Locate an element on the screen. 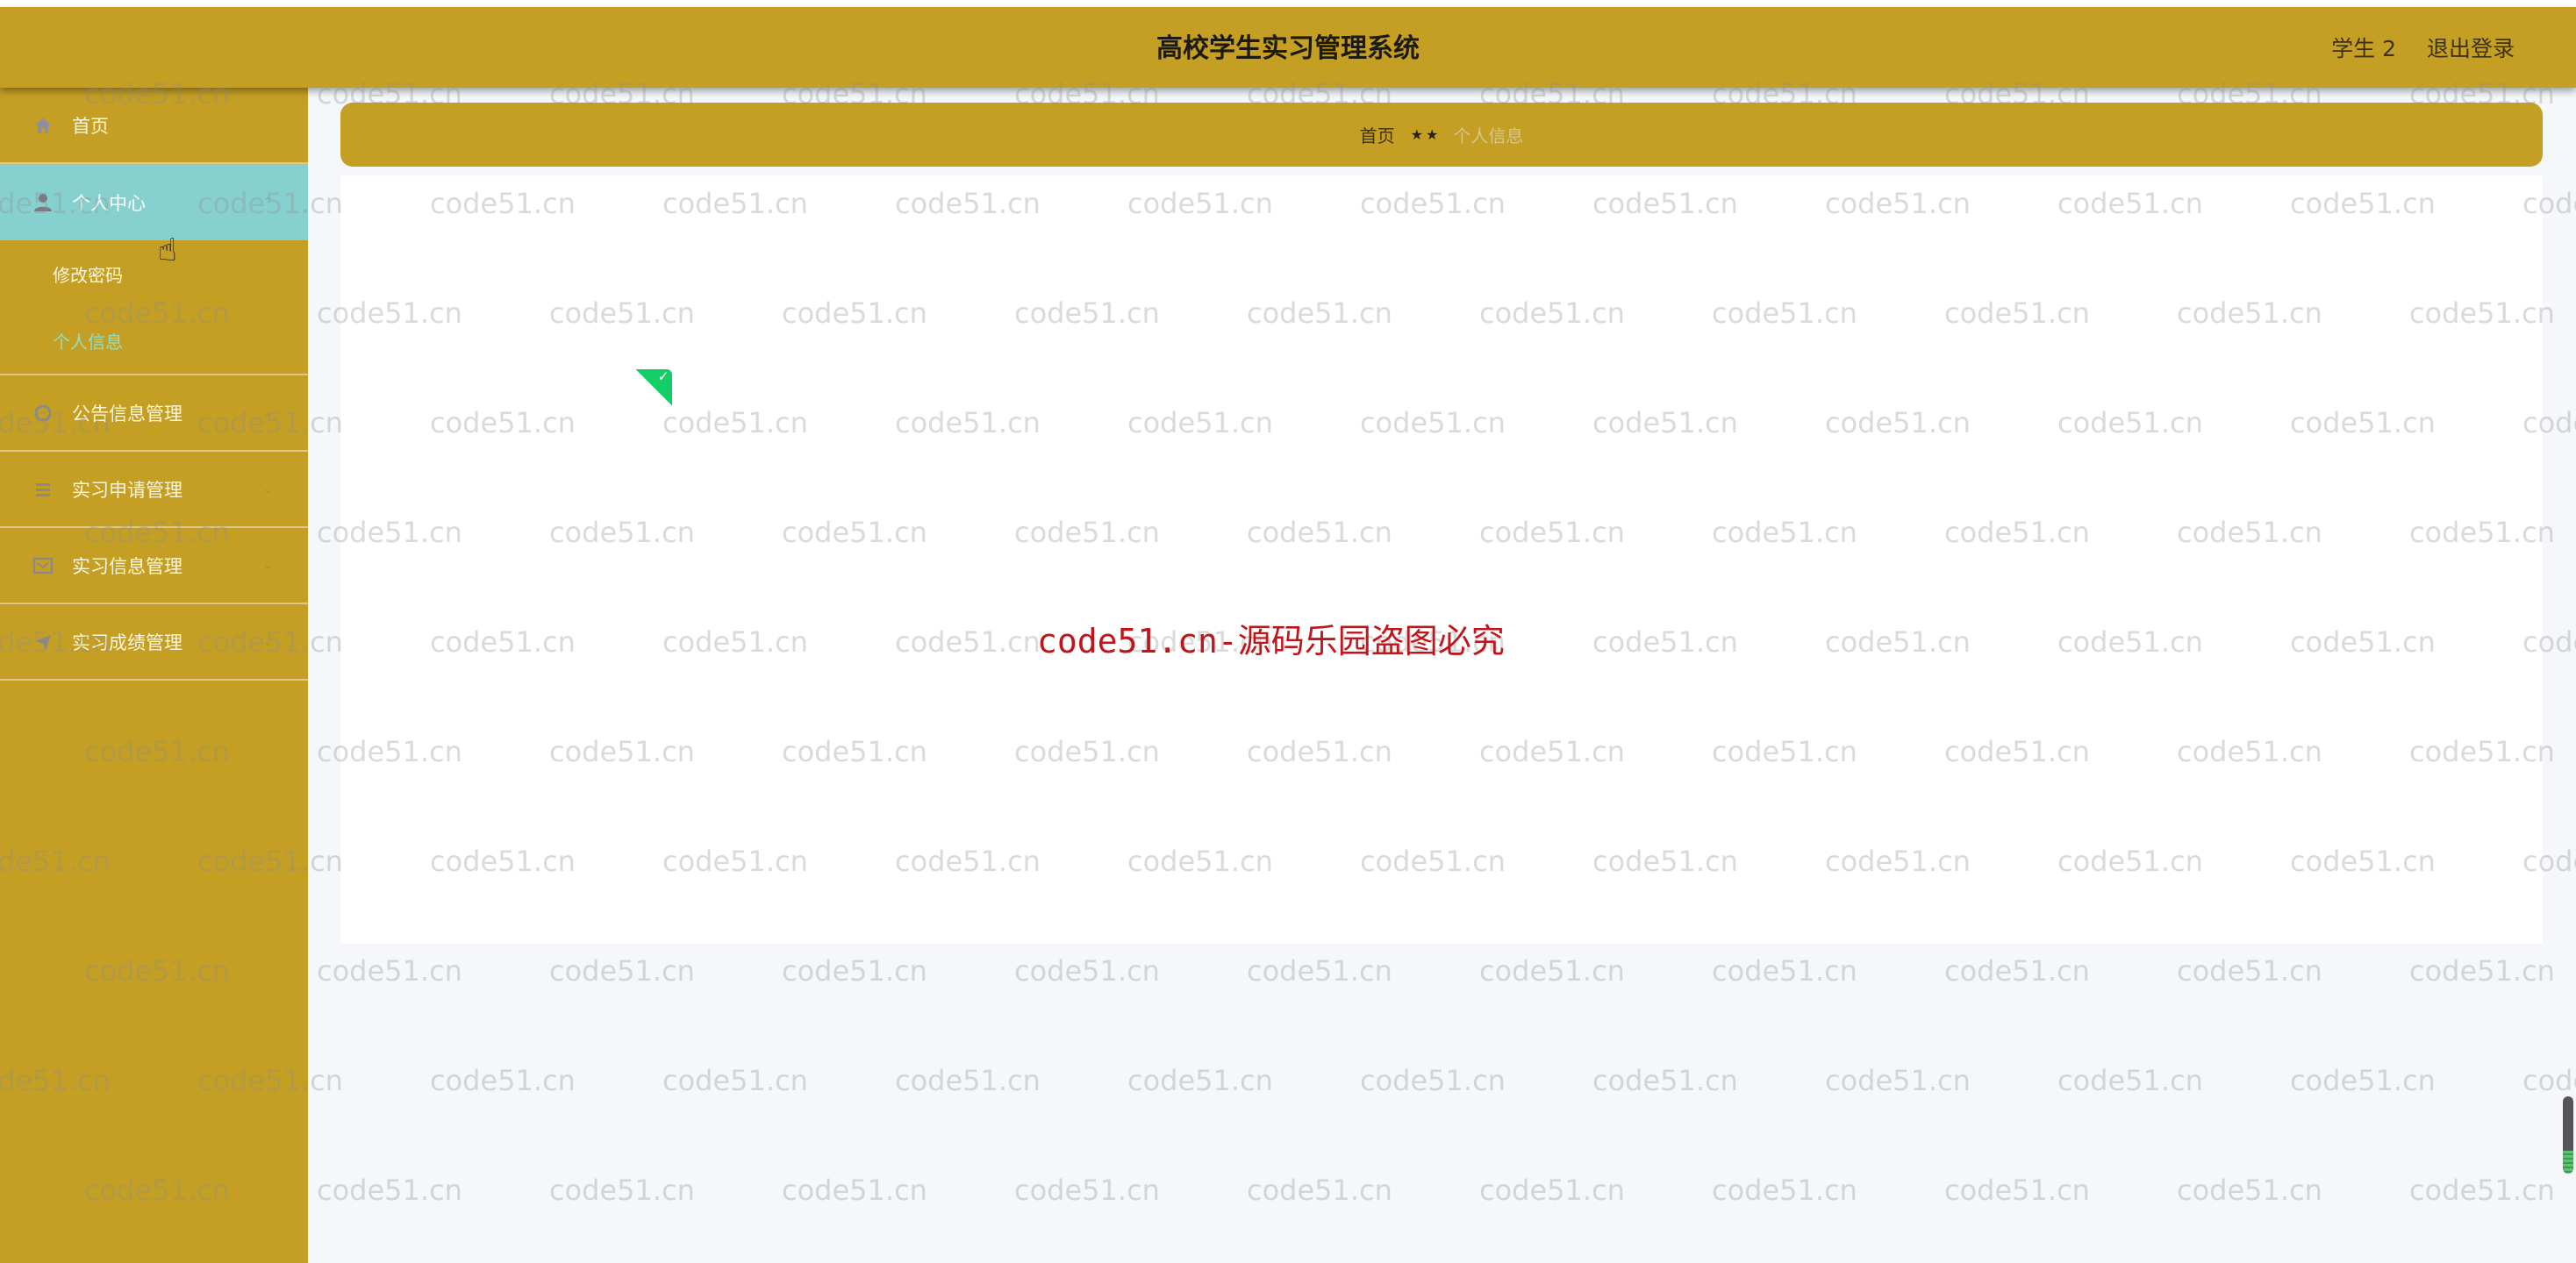  submenu-item-change-password: 修改密码 is located at coordinates (154, 273).